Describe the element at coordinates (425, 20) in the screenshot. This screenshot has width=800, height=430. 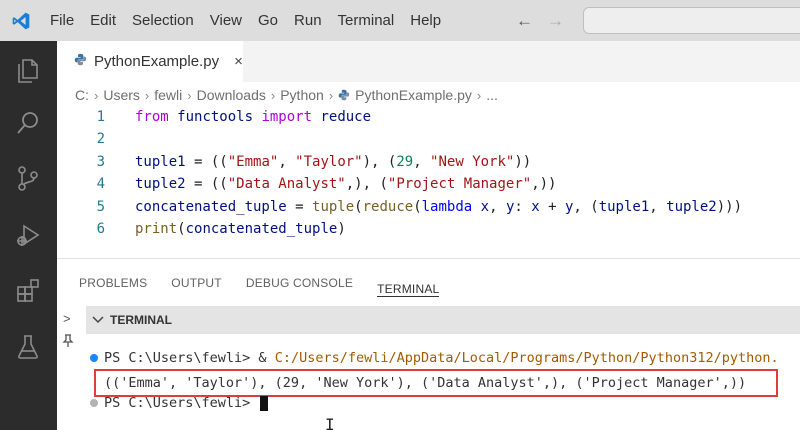
I see `menu-help: Help` at that location.